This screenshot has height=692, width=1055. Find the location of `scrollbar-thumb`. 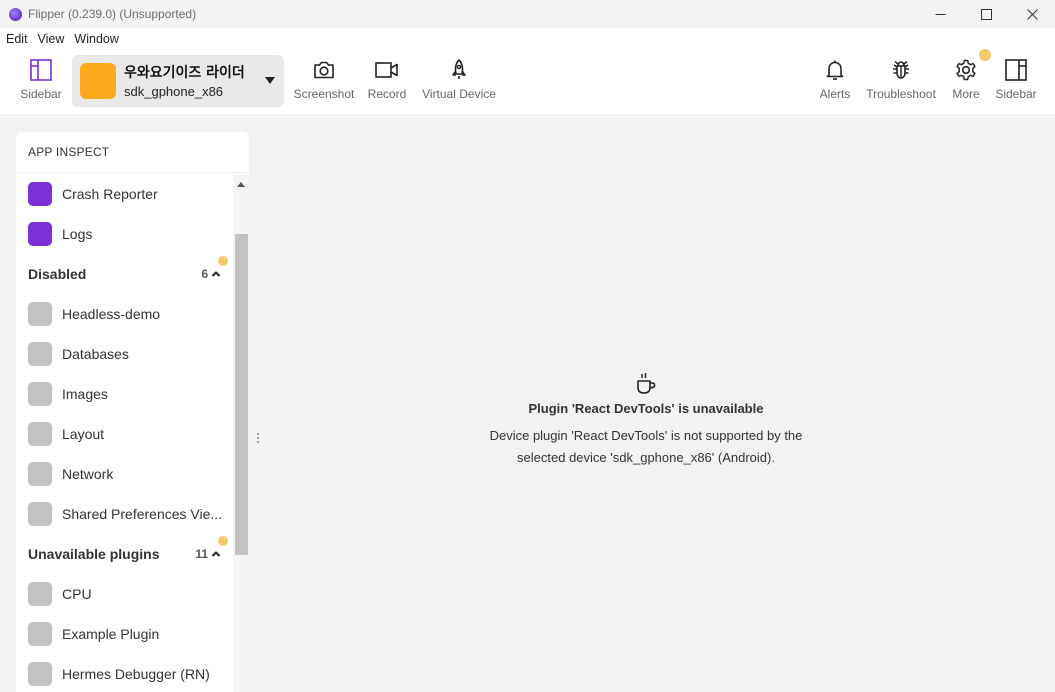

scrollbar-thumb is located at coordinates (241, 394).